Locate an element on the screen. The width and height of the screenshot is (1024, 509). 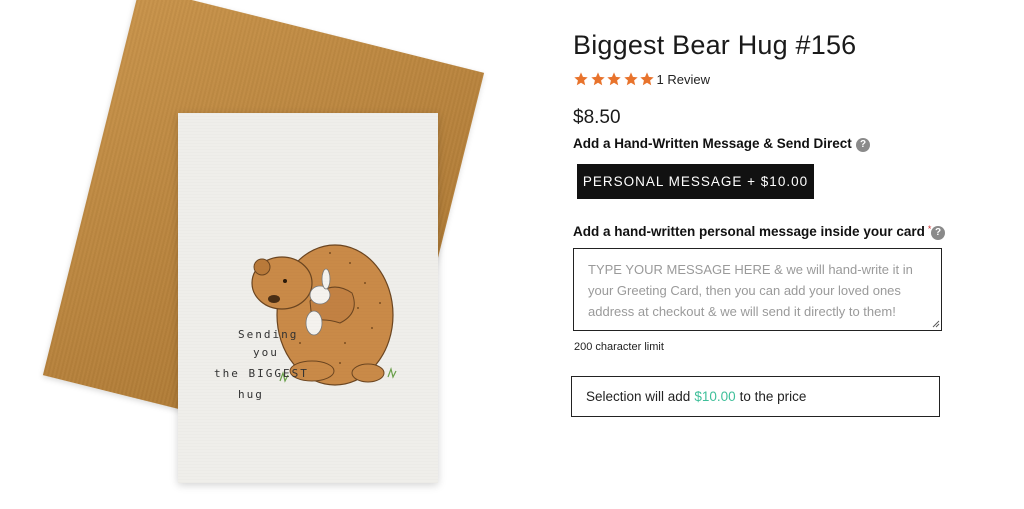
character-limit-note: 200 character limit is located at coordinates (619, 347).